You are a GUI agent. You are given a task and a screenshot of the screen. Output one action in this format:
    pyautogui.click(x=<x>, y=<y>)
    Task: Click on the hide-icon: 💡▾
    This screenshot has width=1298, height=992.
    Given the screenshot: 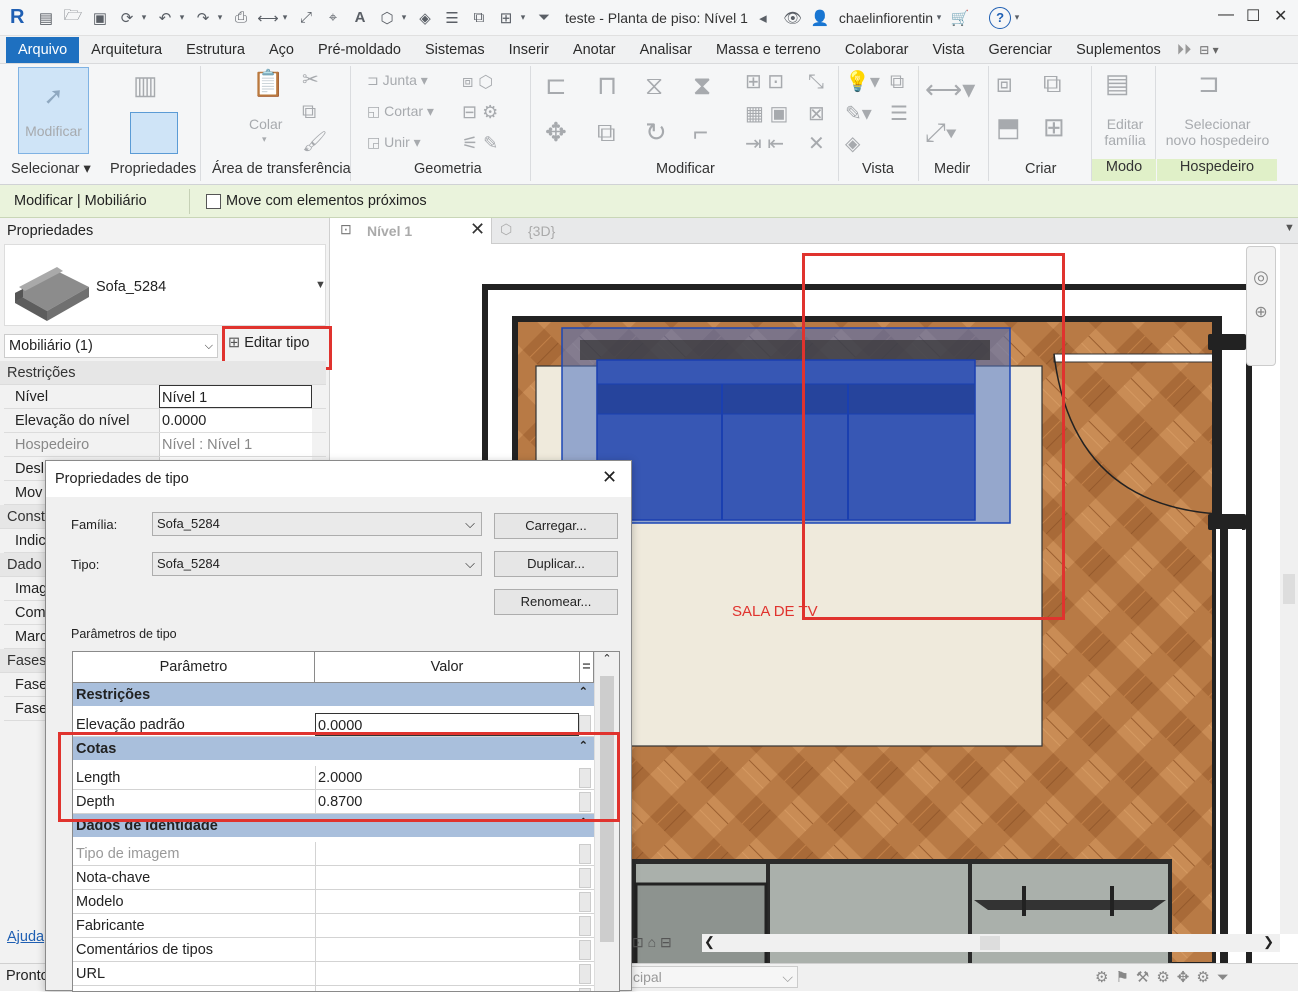 What is the action you would take?
    pyautogui.click(x=862, y=82)
    